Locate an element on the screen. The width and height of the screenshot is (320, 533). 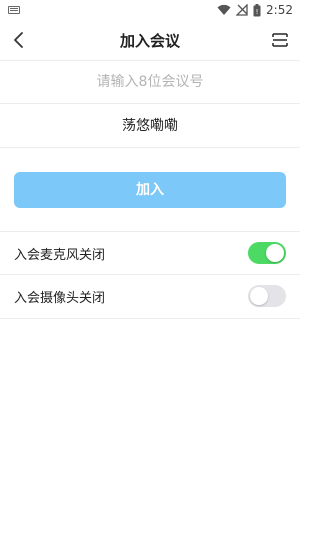
display-name-row is located at coordinates (150, 126).